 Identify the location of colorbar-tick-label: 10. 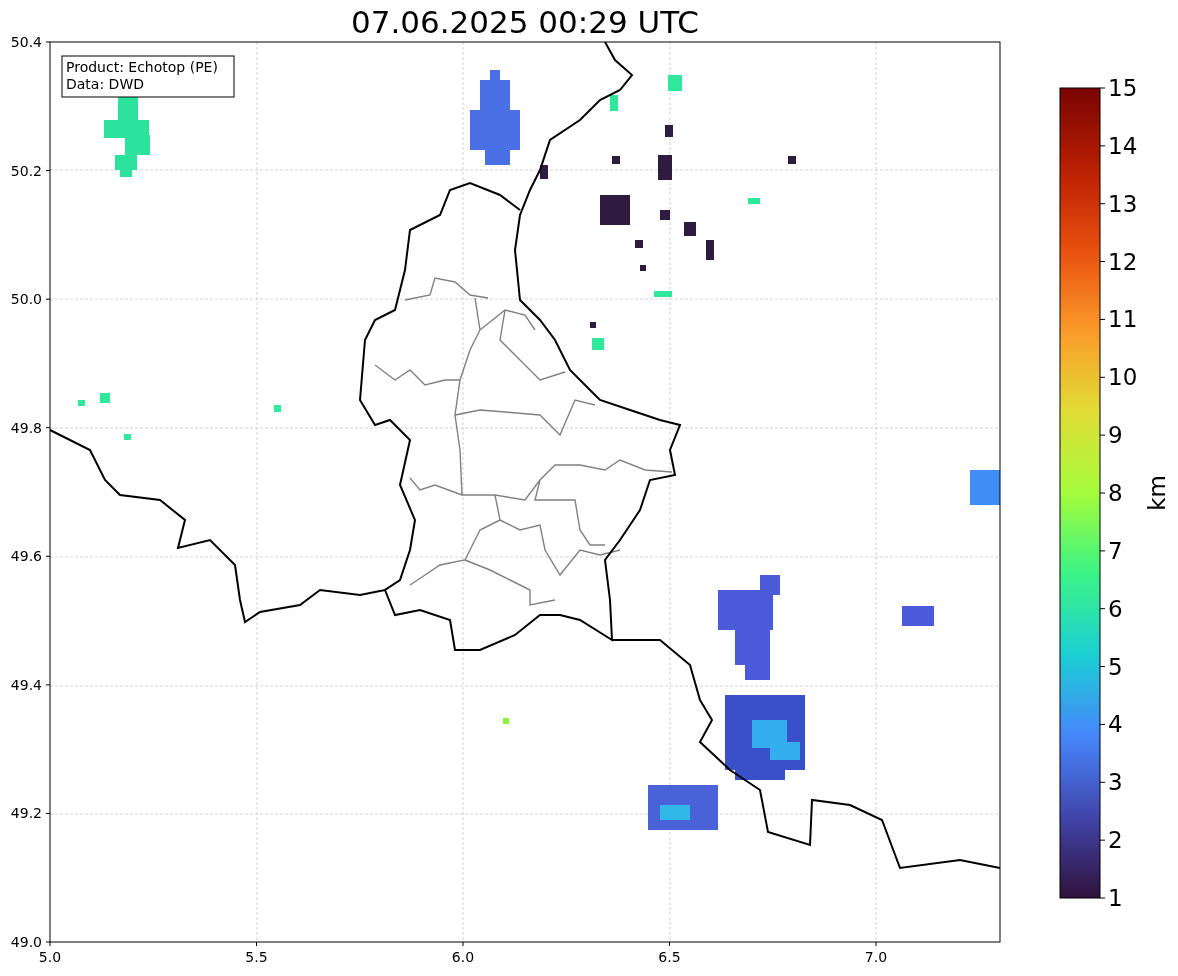
(1123, 377).